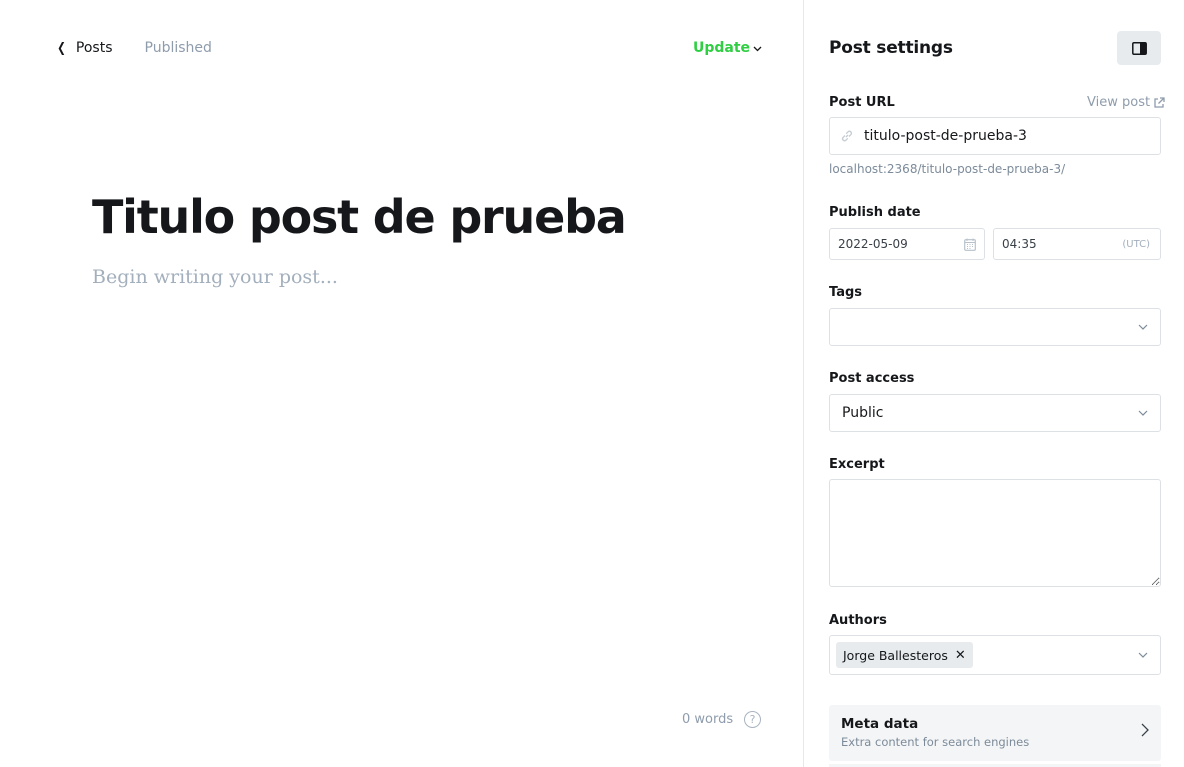 The height and width of the screenshot is (767, 1184). What do you see at coordinates (995, 655) in the screenshot?
I see `authors-select: Jorge Ballesteros ✕` at bounding box center [995, 655].